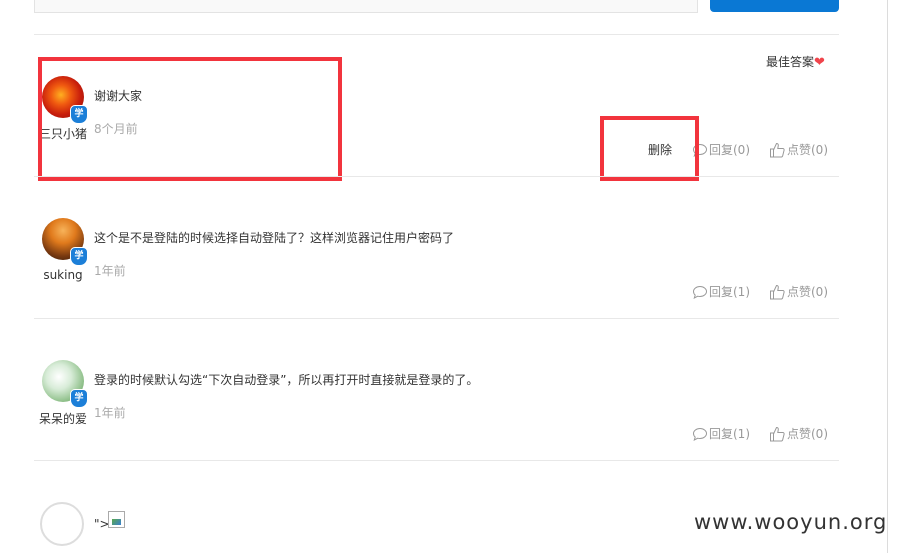  Describe the element at coordinates (887, 276) in the screenshot. I see `page-right-border` at that location.